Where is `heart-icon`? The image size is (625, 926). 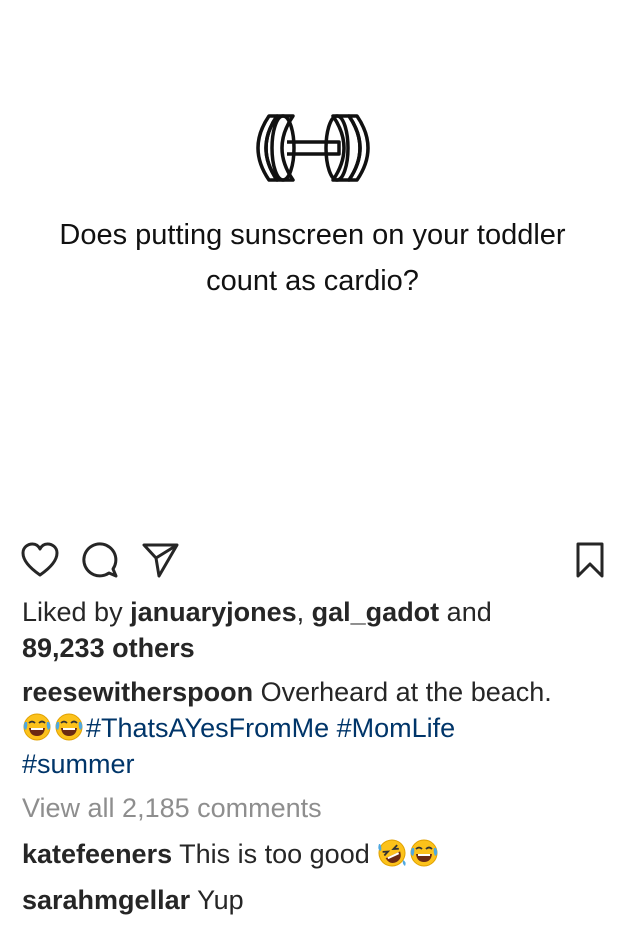 heart-icon is located at coordinates (40, 559).